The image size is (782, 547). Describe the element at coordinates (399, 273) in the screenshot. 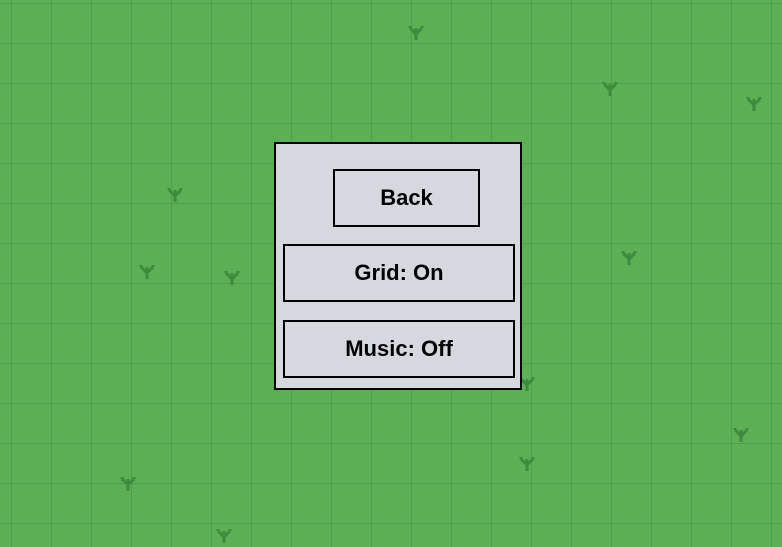

I see `grid-toggle-button: Grid: On` at that location.